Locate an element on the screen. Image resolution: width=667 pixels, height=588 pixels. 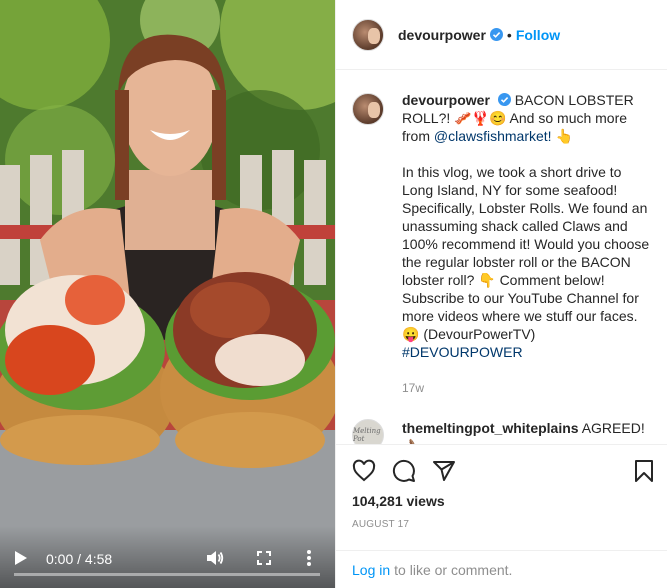
post-date: AUGUST 17 is located at coordinates (380, 524).